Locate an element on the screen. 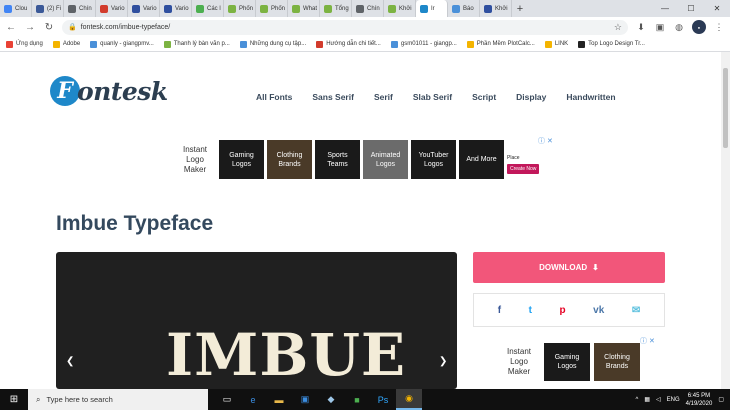 This screenshot has width=730, height=410. ad-tile: And More is located at coordinates (481, 159).